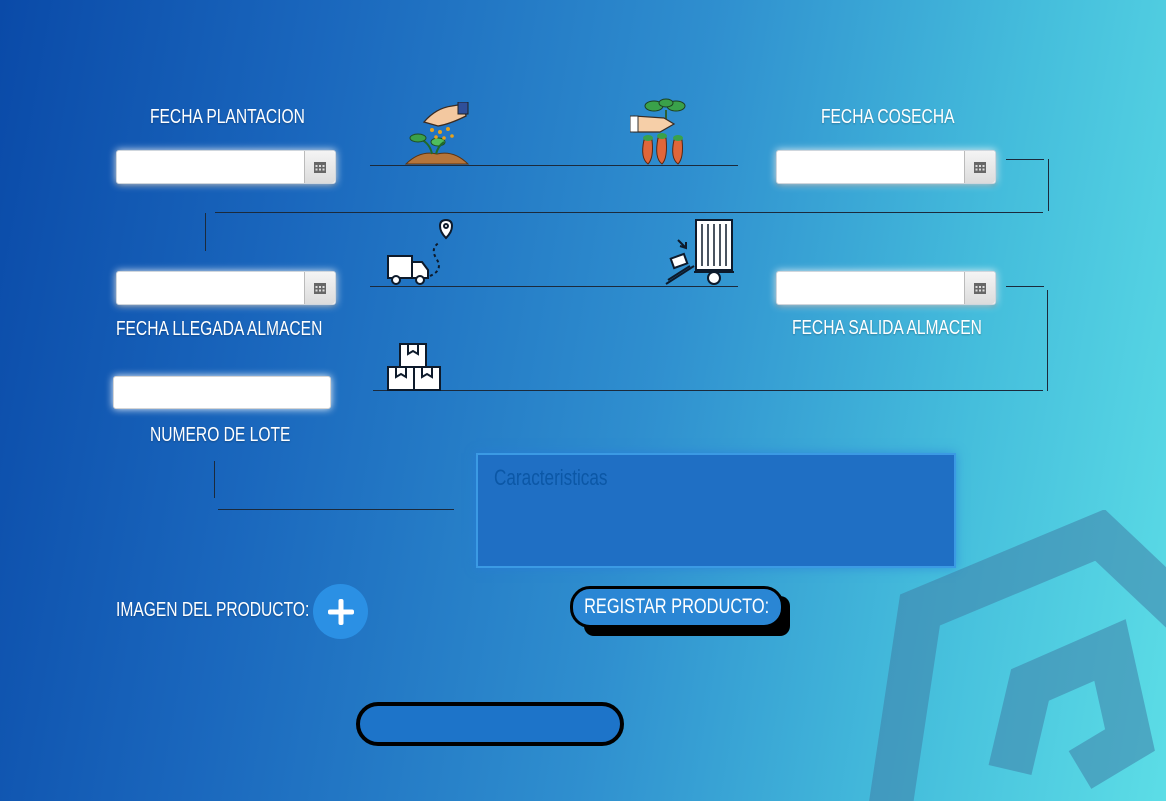 This screenshot has width=1166, height=801. Describe the element at coordinates (872, 167) in the screenshot. I see `fecha-cosecha-value` at that location.